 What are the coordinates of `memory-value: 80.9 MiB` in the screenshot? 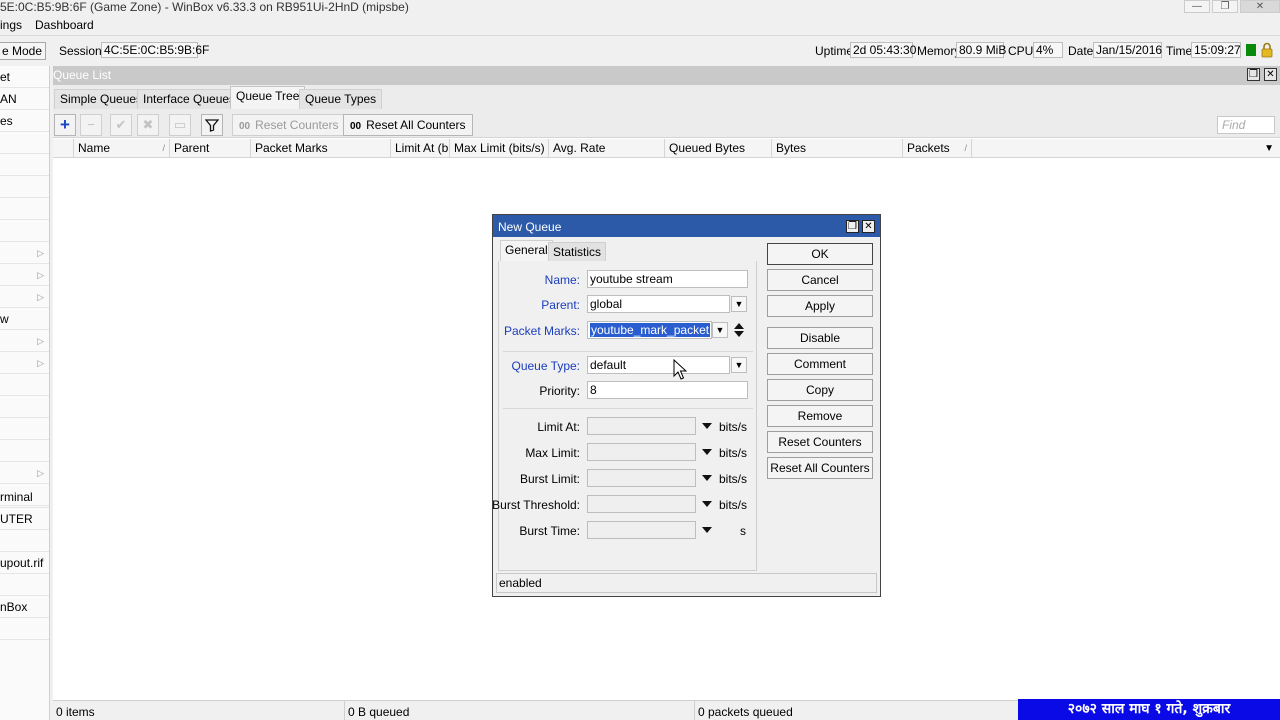 It's located at (981, 50).